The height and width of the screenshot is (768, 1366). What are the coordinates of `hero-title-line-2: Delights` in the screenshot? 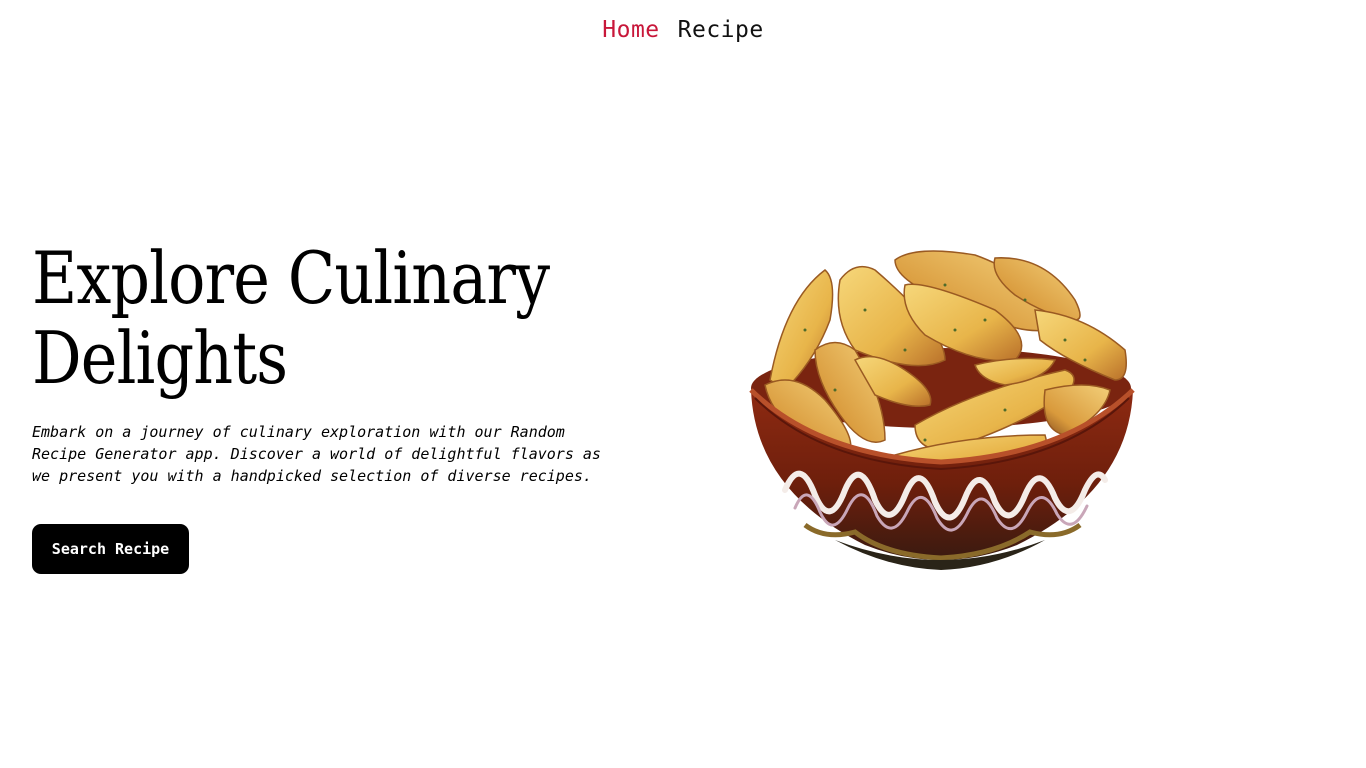 It's located at (160, 358).